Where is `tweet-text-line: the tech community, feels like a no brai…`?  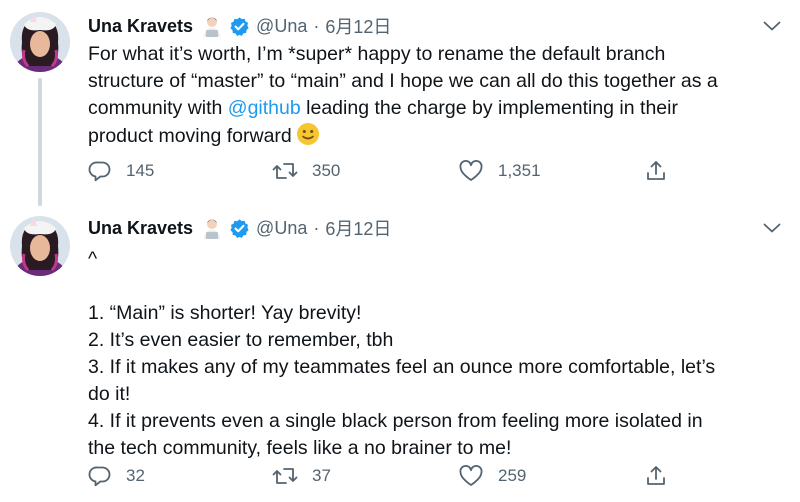
tweet-text-line: the tech community, feels like a no brai… is located at coordinates (300, 448).